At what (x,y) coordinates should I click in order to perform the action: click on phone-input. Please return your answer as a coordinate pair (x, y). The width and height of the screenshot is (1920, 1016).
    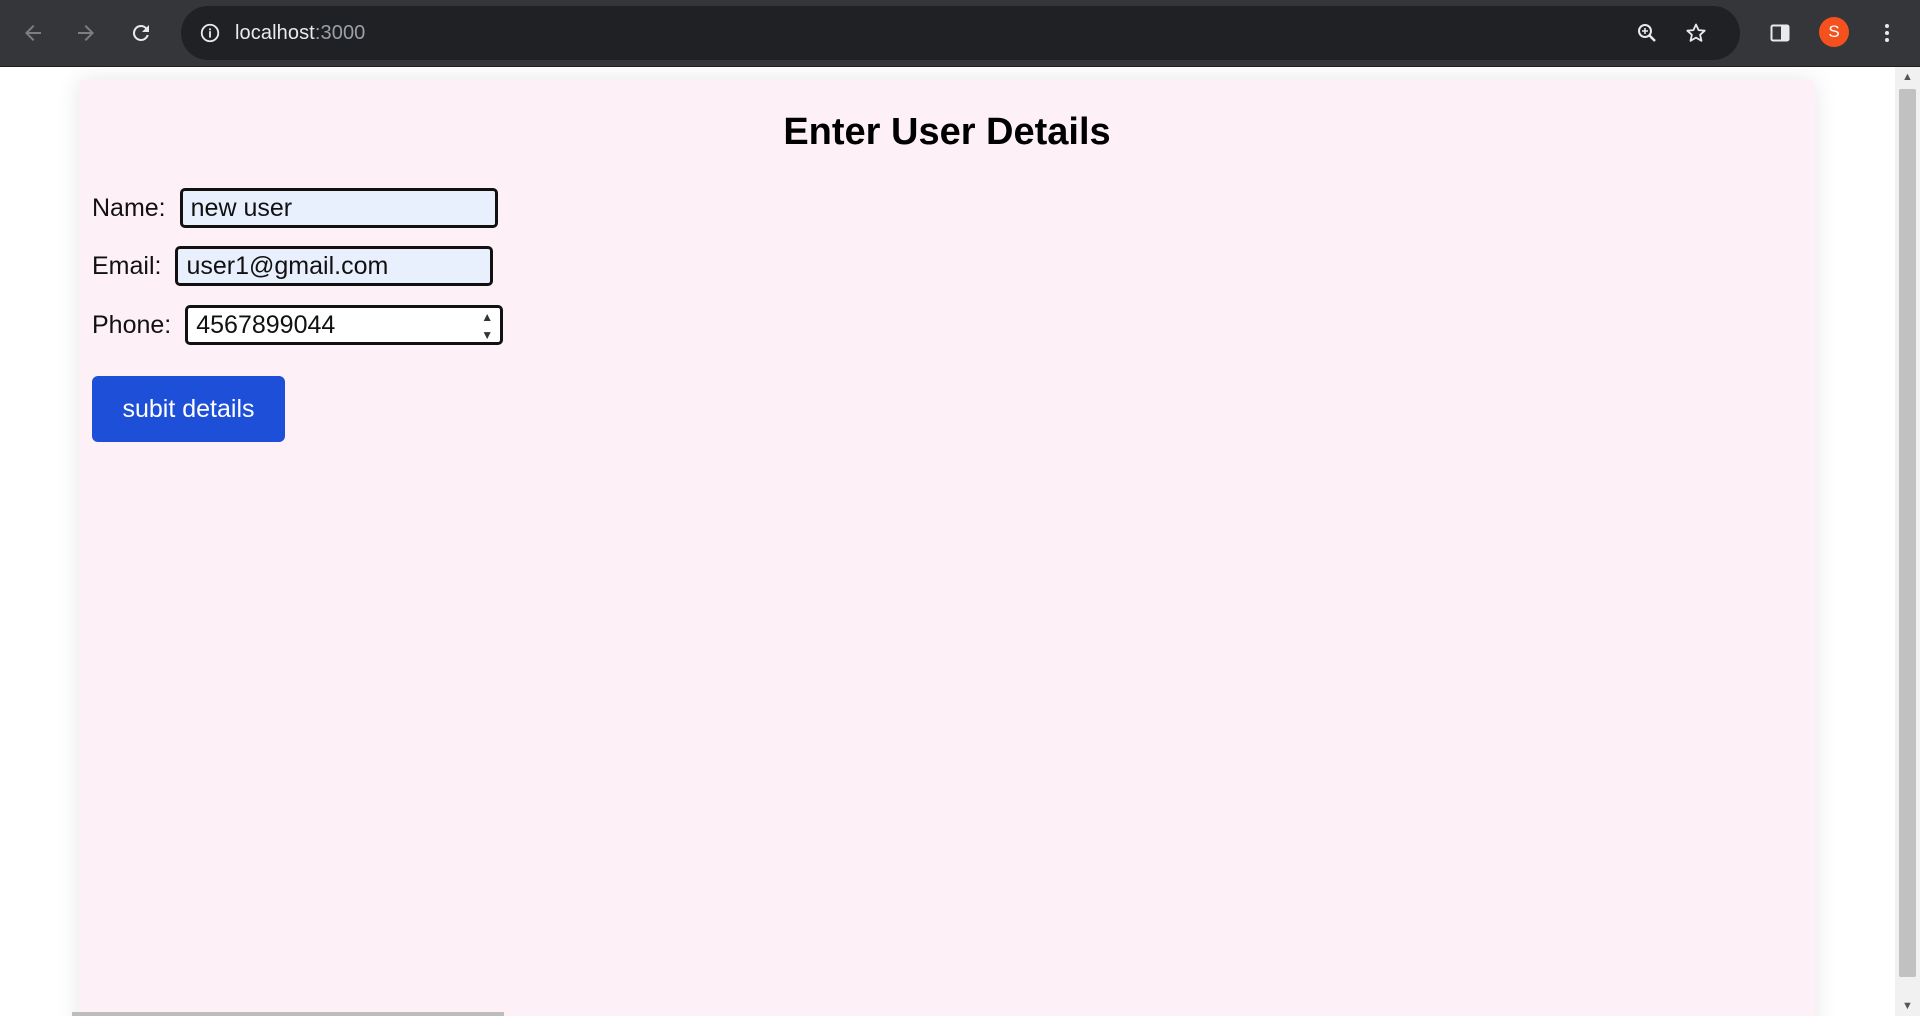
    Looking at the image, I should click on (344, 325).